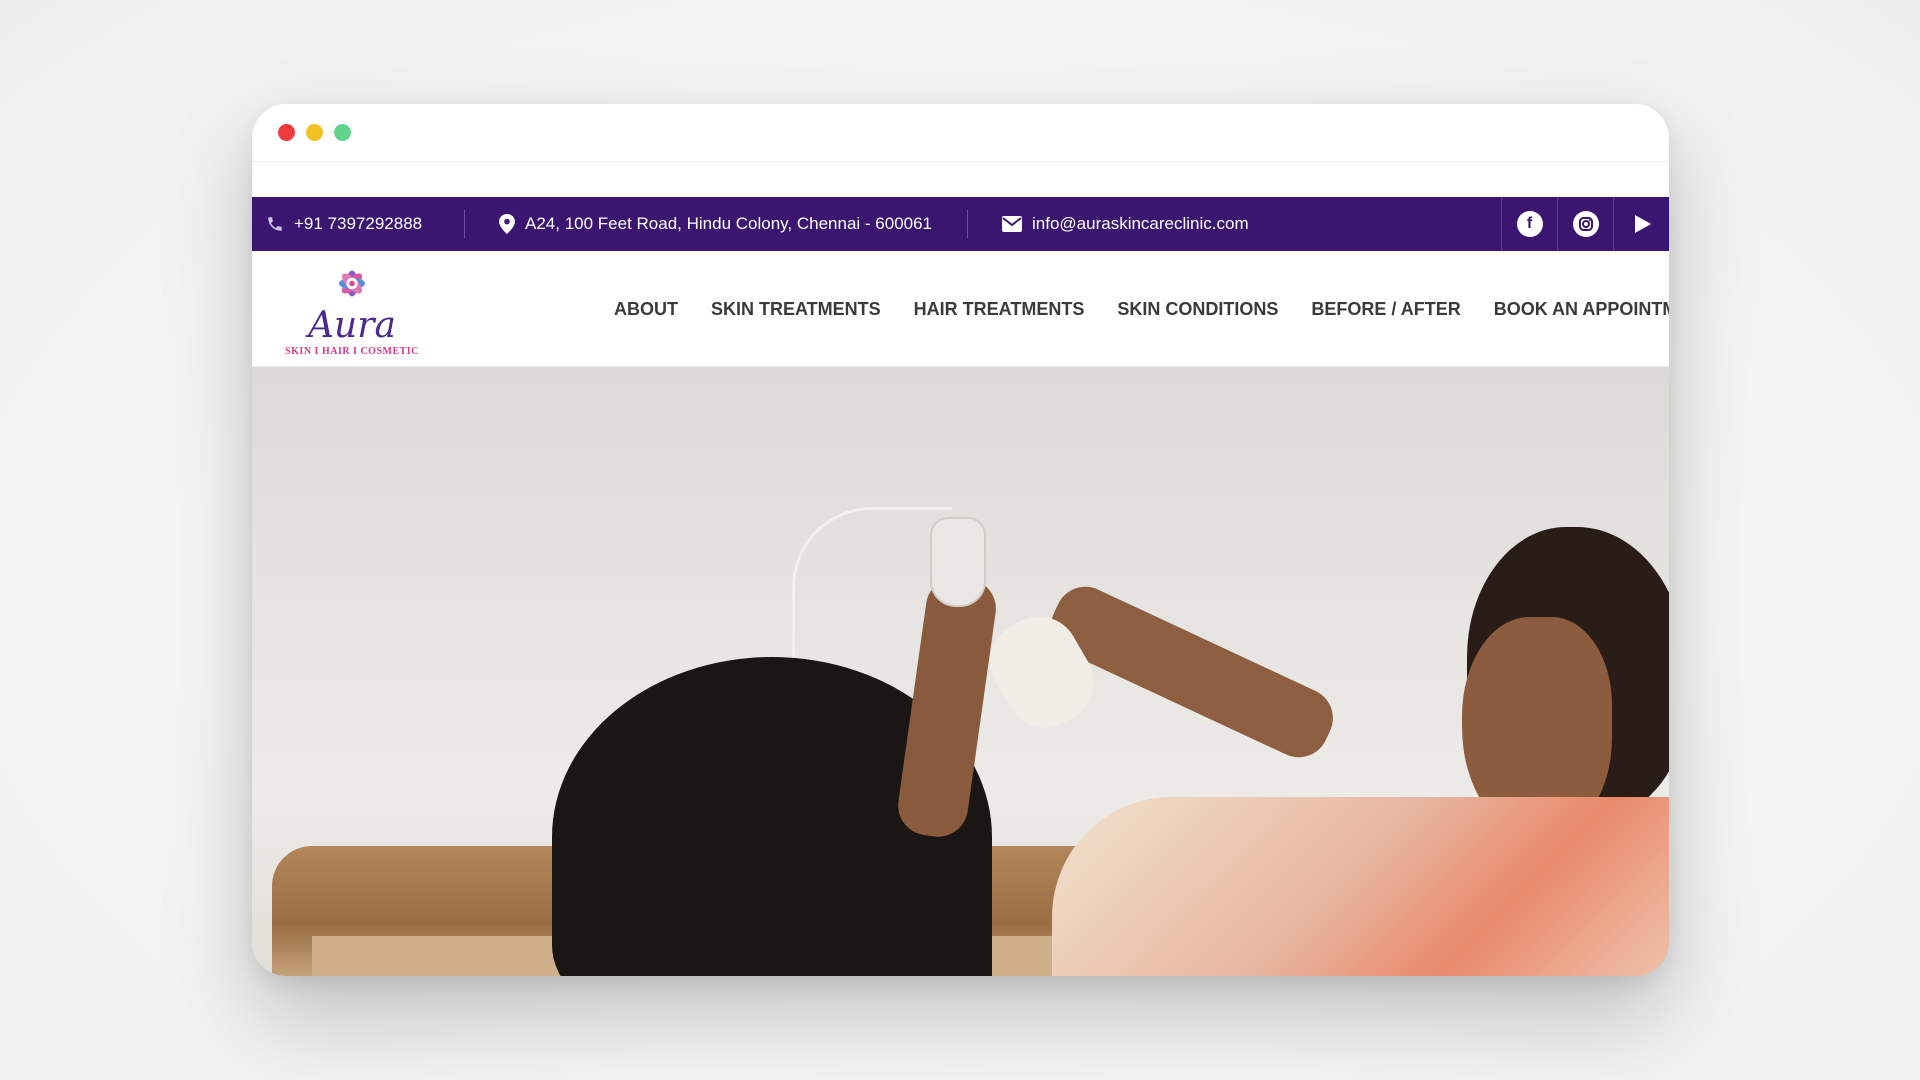  What do you see at coordinates (1581, 309) in the screenshot?
I see `nav-book-appointment: BOOK AN APPOINTMENT` at bounding box center [1581, 309].